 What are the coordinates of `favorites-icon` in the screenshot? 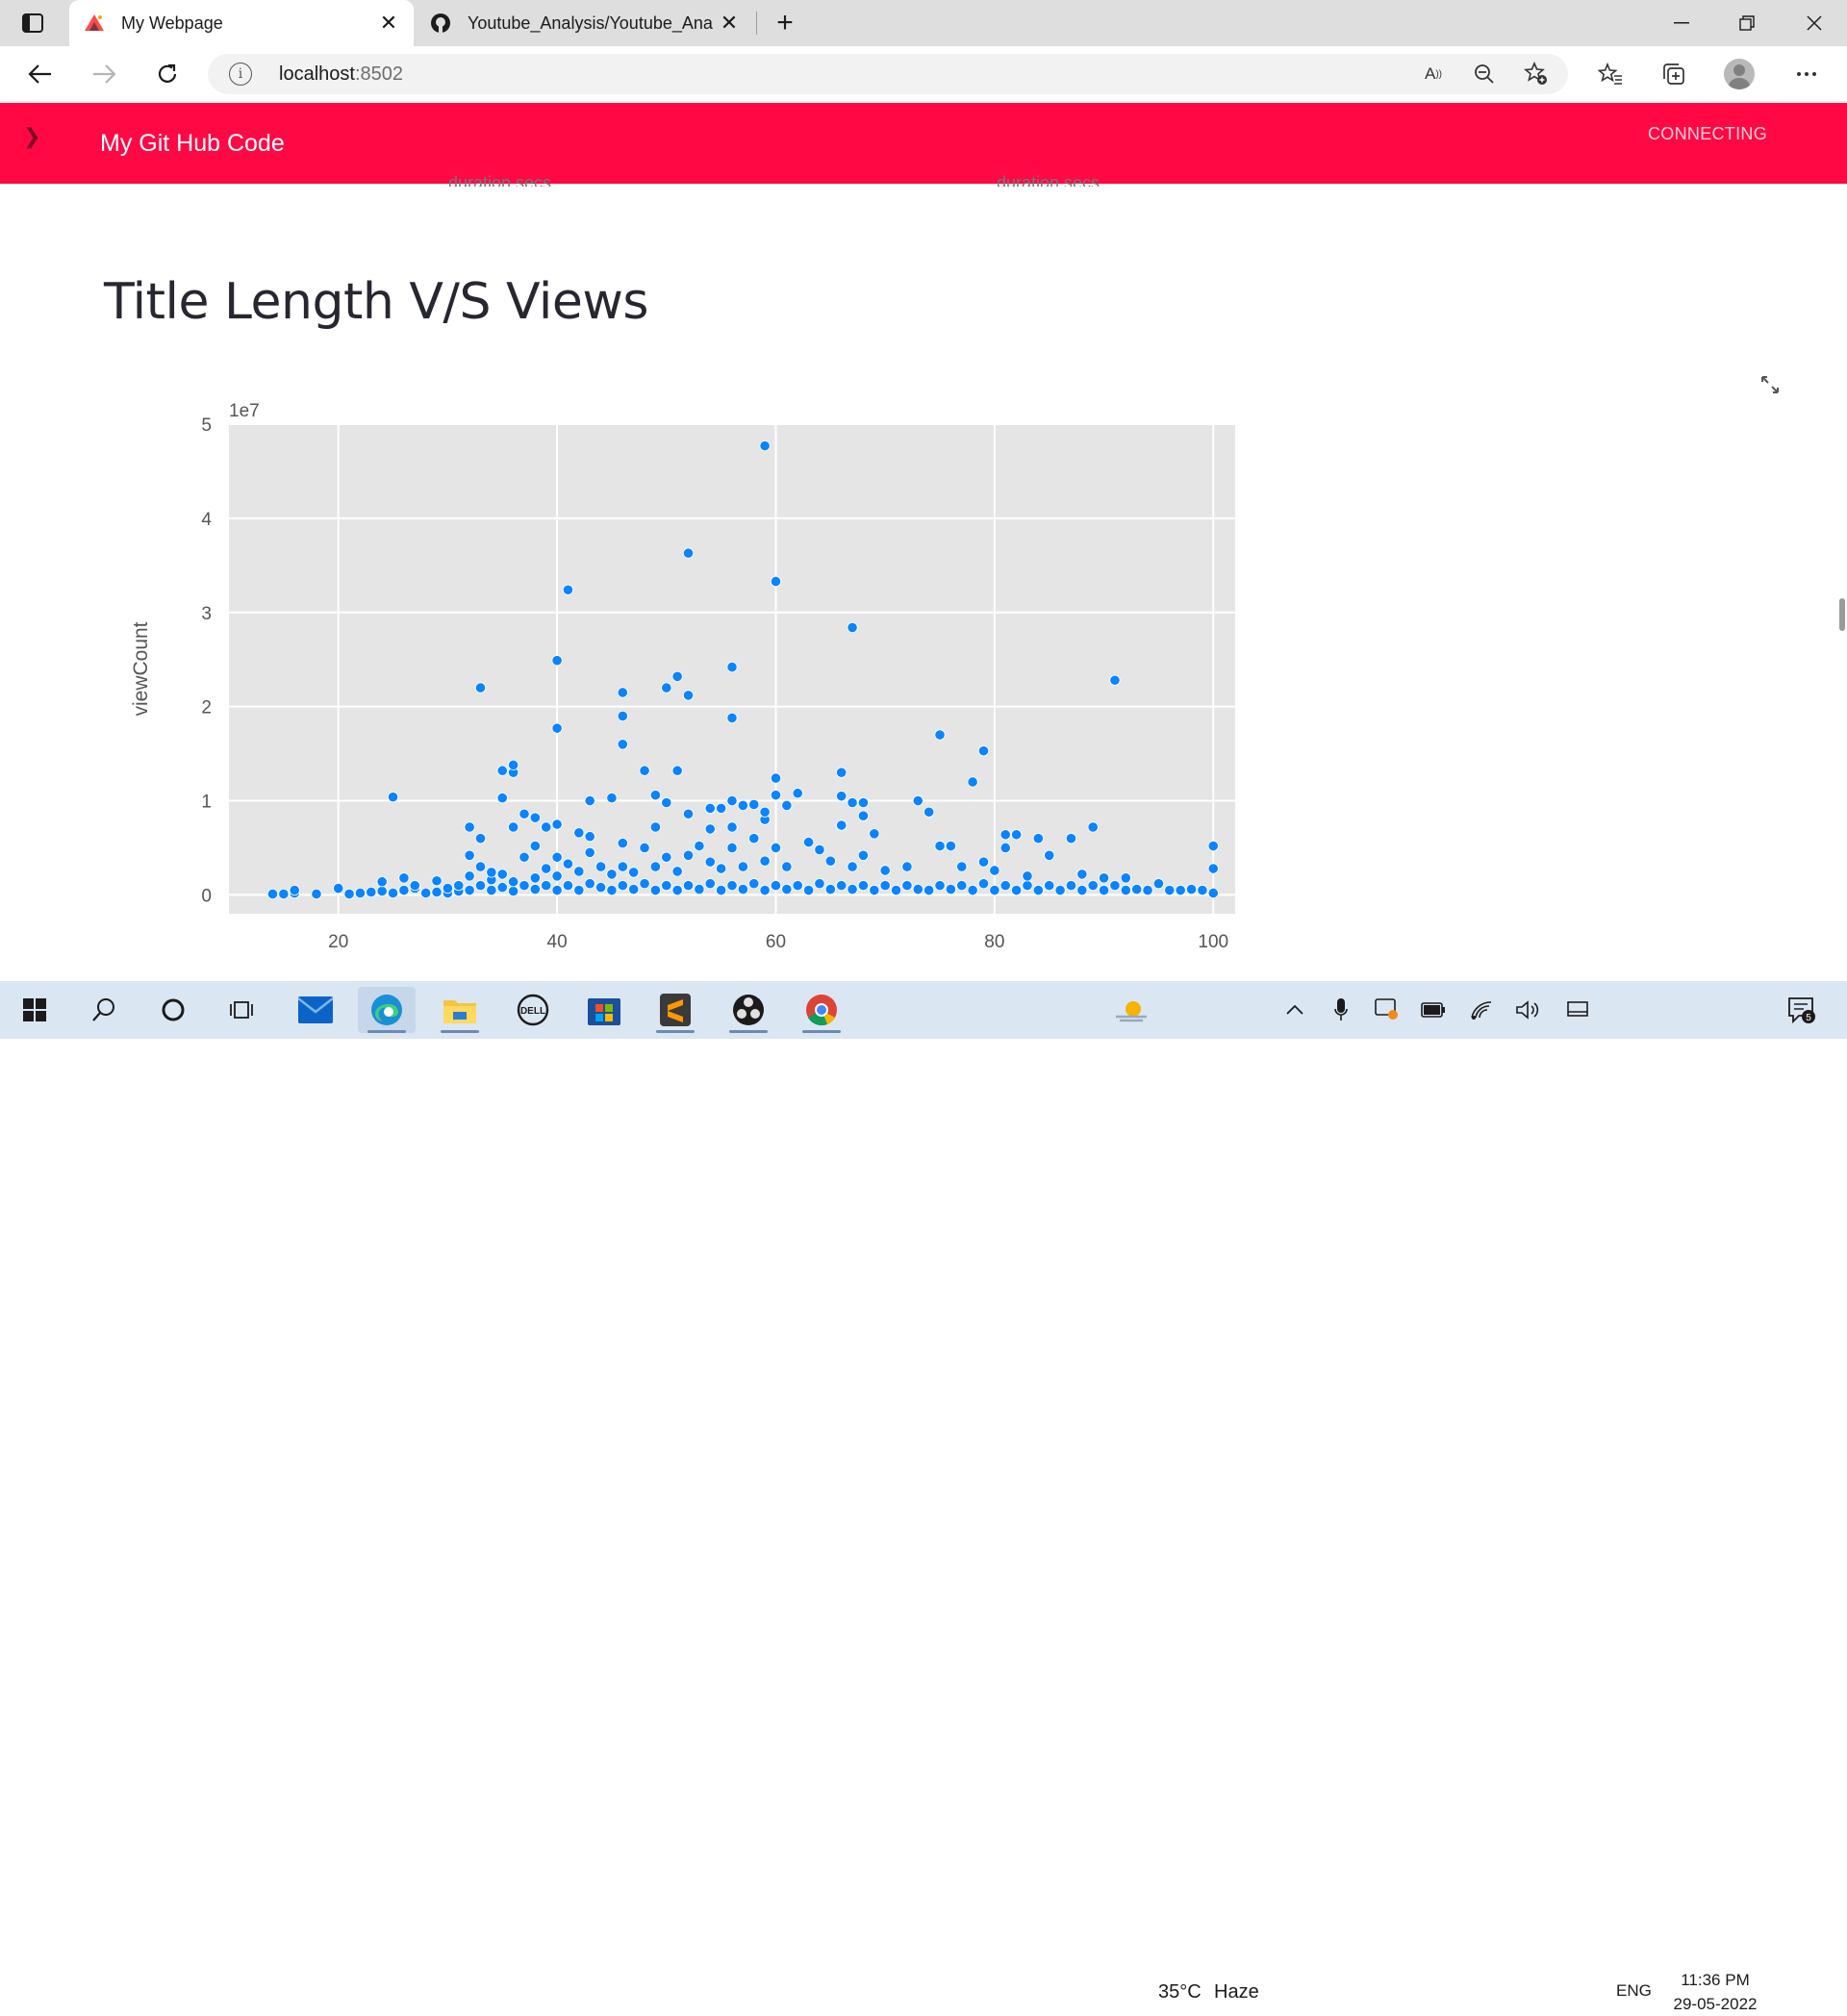 It's located at (1611, 74).